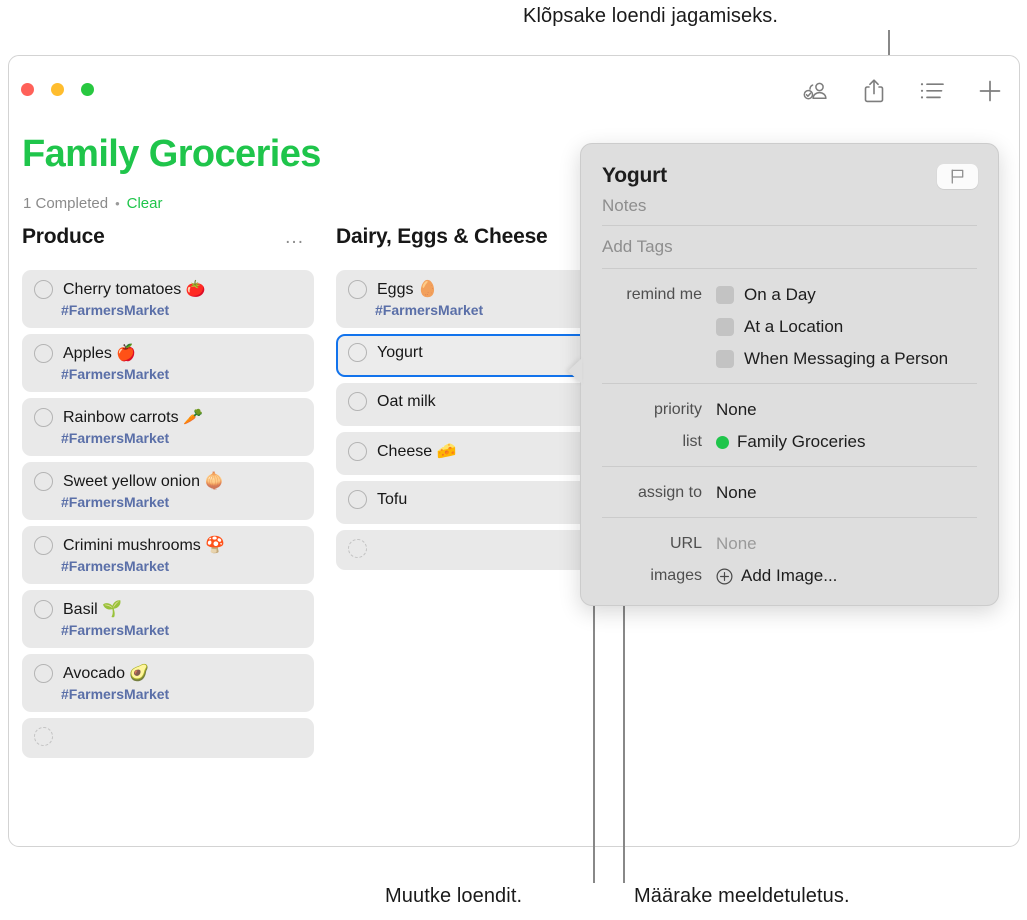 The width and height of the screenshot is (1027, 920). I want to click on images-label: images, so click(676, 575).